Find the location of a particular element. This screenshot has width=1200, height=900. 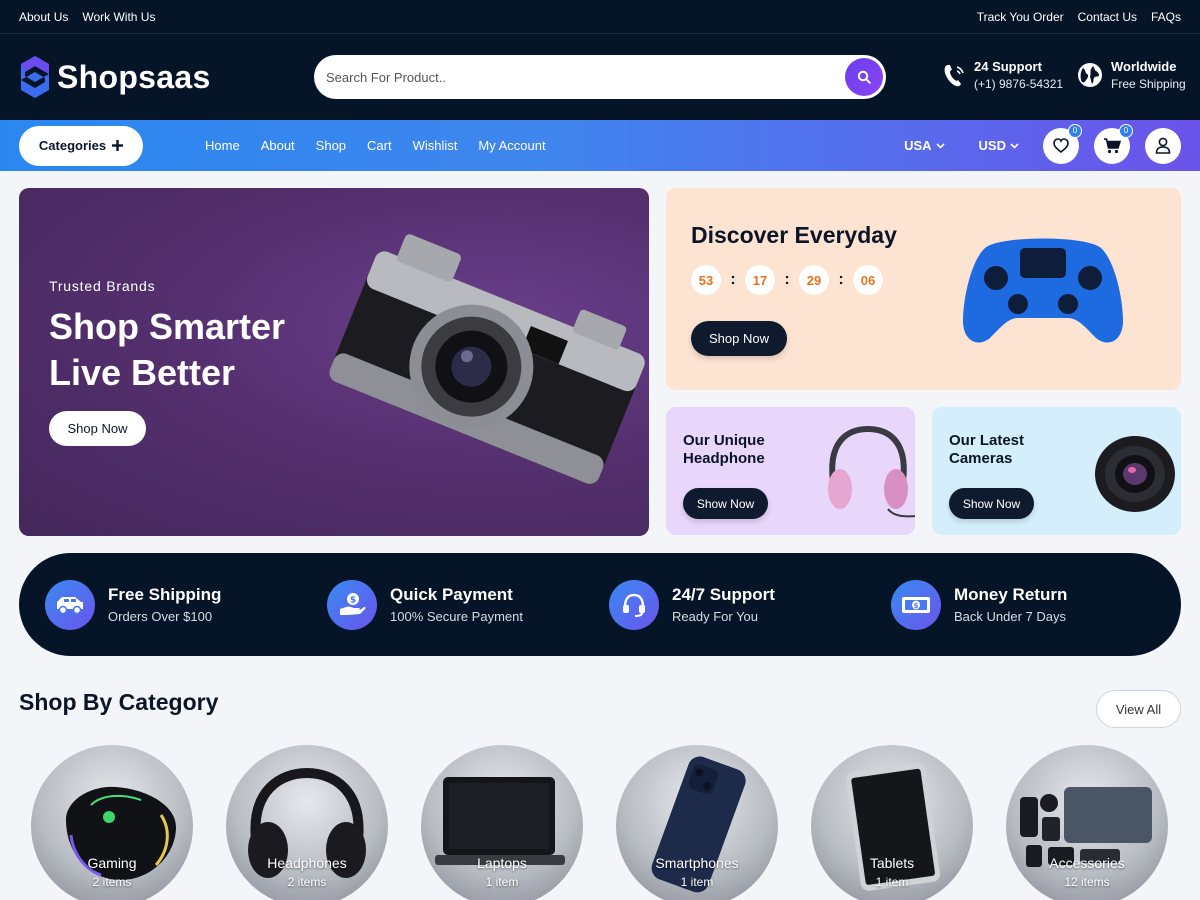

truck-icon is located at coordinates (70, 604).